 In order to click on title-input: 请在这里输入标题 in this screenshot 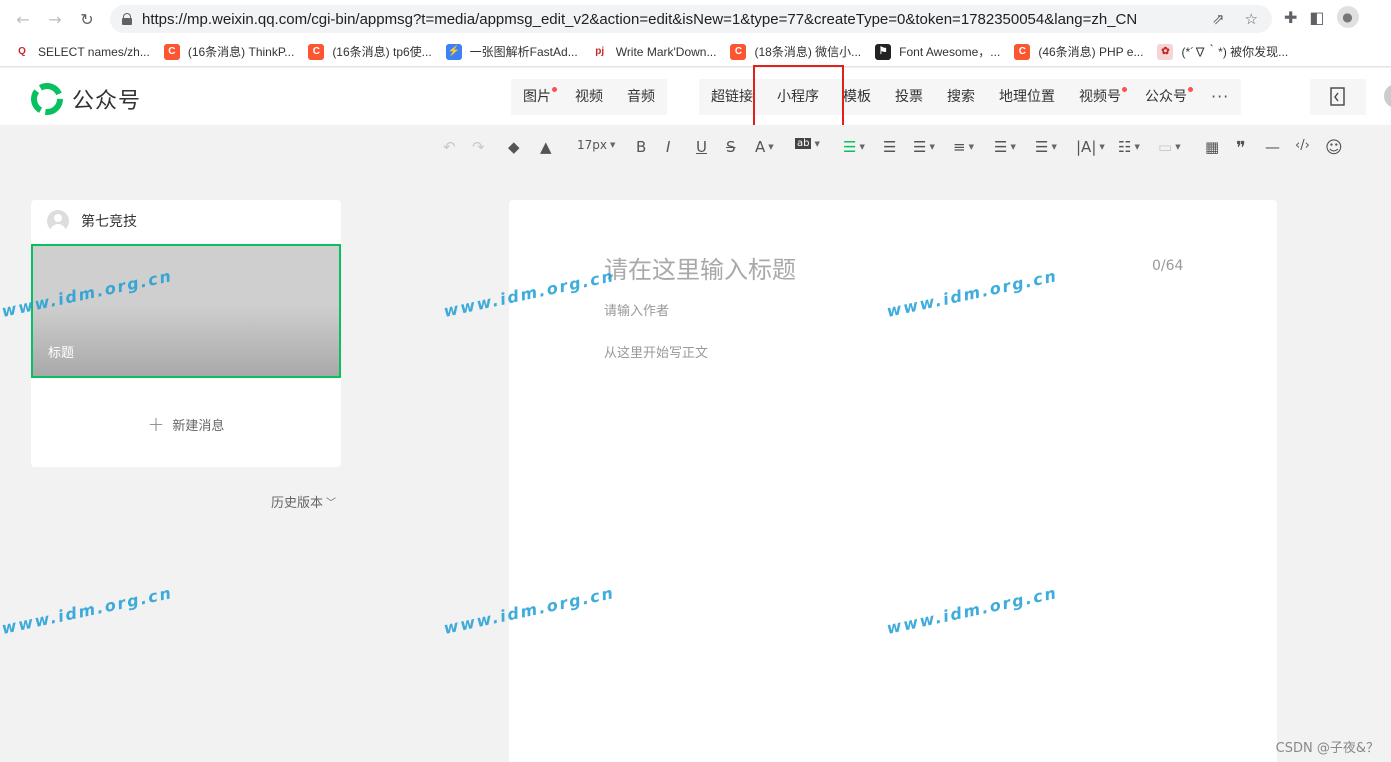, I will do `click(700, 267)`.